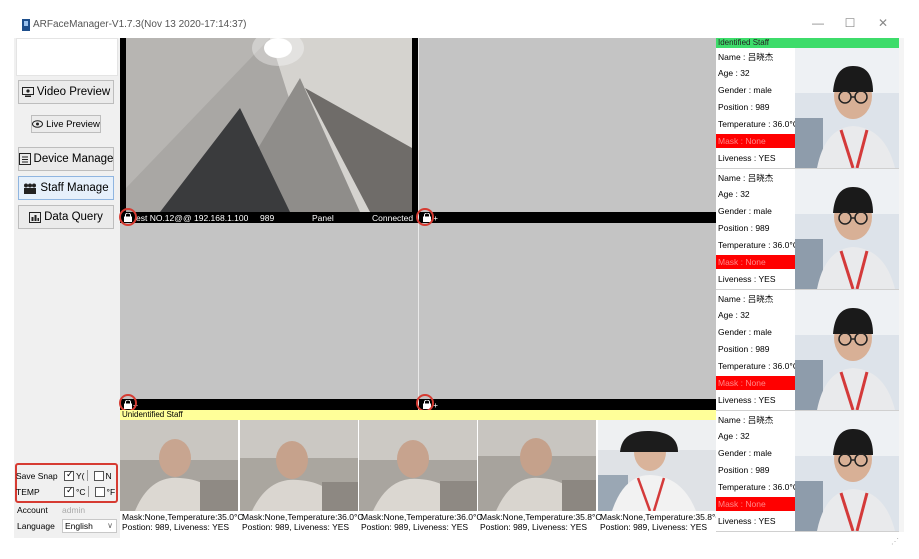  I want to click on temp-fahrenheit-checkbox, so click(99, 491).